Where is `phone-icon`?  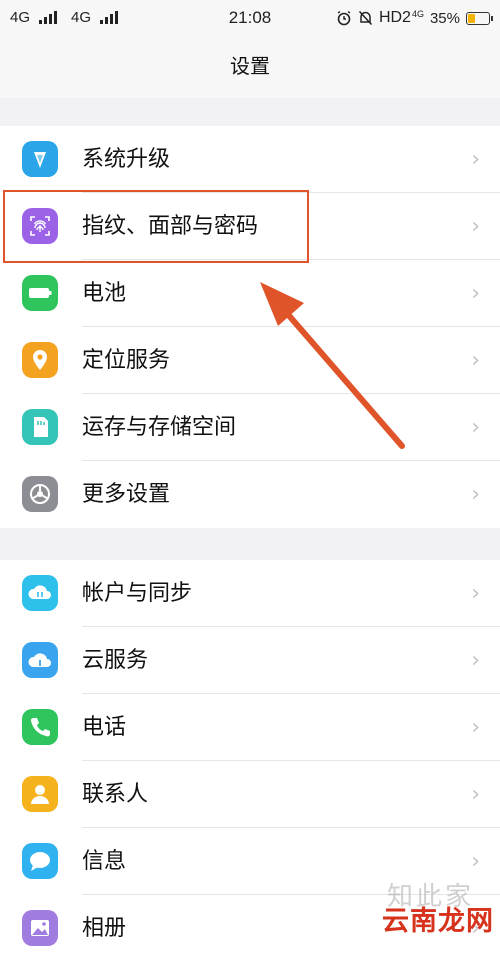 phone-icon is located at coordinates (40, 727).